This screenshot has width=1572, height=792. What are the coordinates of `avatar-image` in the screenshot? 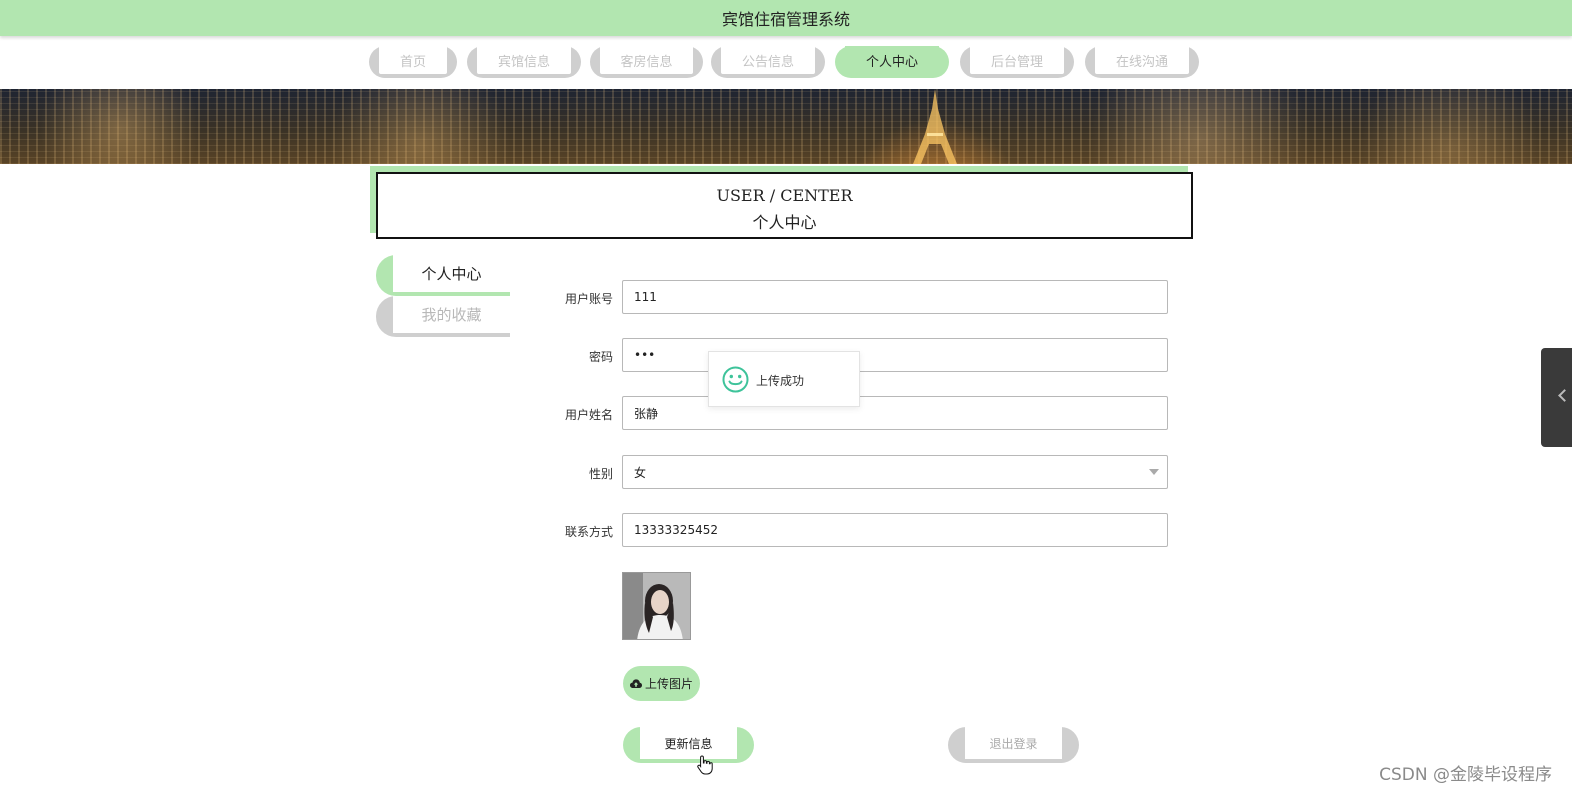 It's located at (656, 606).